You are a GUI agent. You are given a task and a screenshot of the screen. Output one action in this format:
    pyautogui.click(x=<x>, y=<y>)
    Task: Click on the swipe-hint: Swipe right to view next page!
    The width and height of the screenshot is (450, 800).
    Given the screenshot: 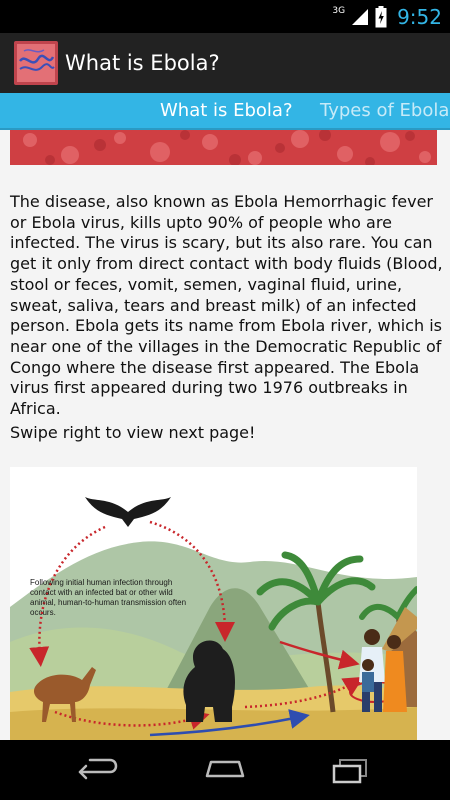 What is the action you would take?
    pyautogui.click(x=133, y=432)
    